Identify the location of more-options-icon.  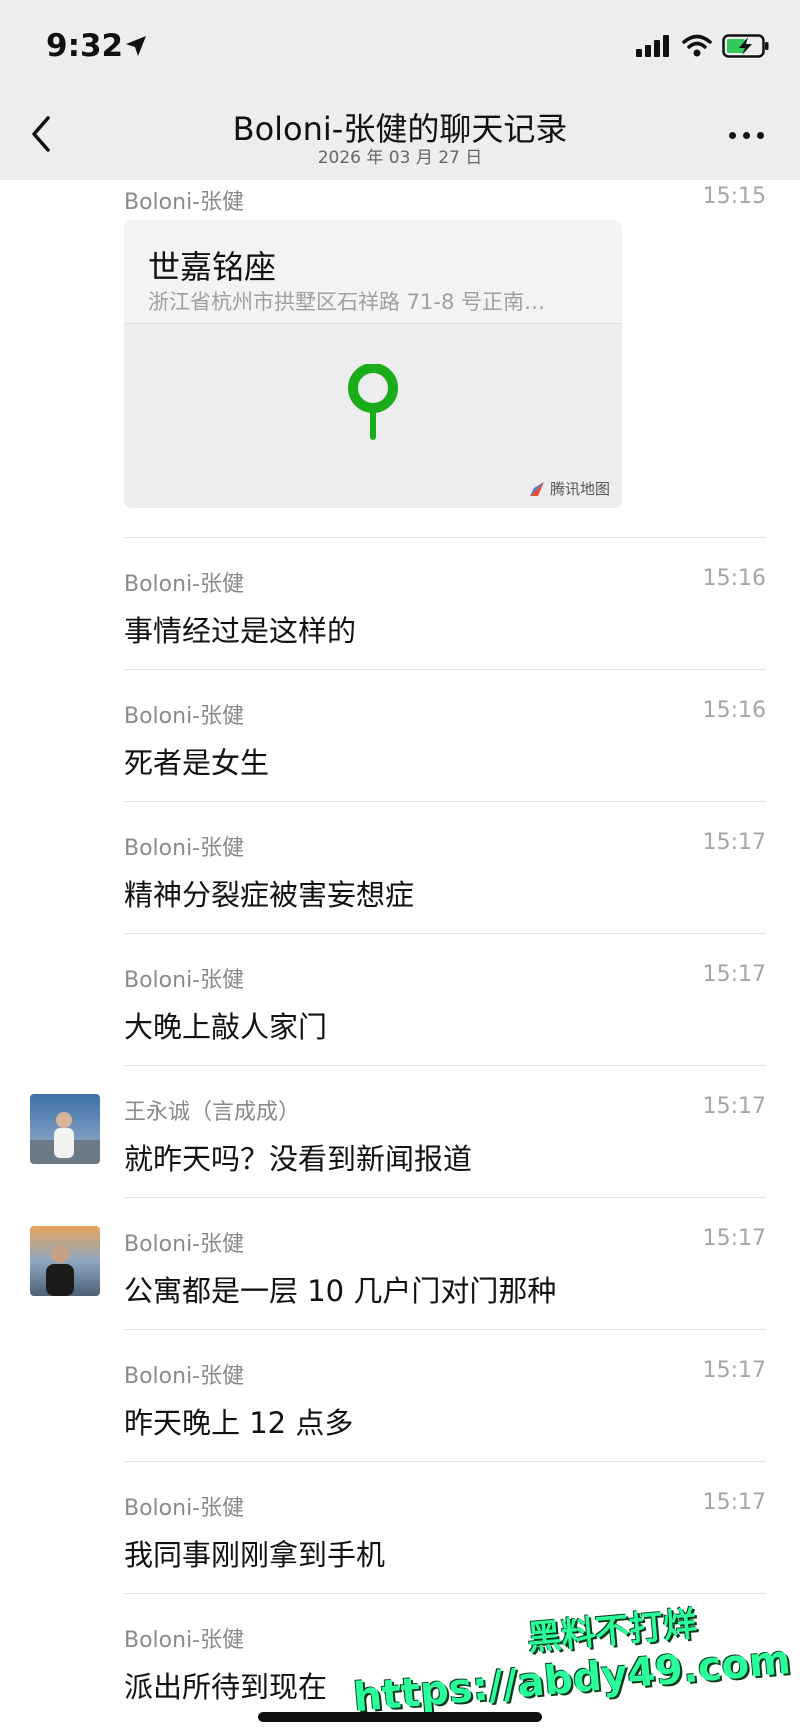
(746, 135).